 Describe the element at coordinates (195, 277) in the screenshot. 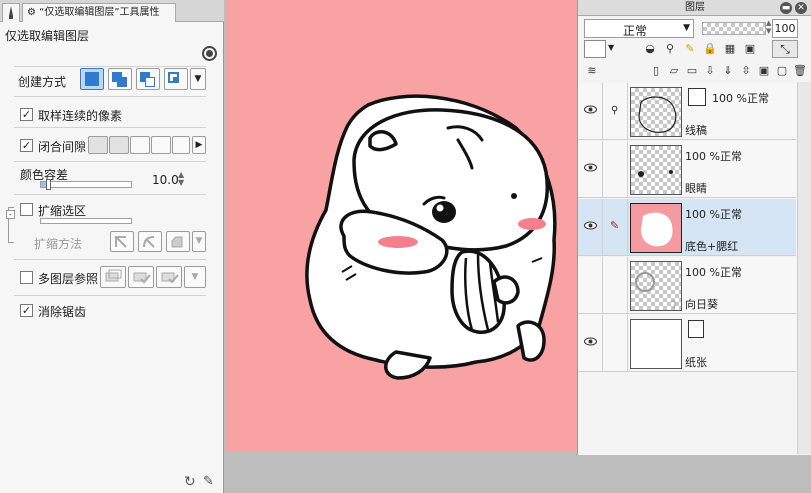

I see `multi-ref-dropdown-icon: ▼` at that location.